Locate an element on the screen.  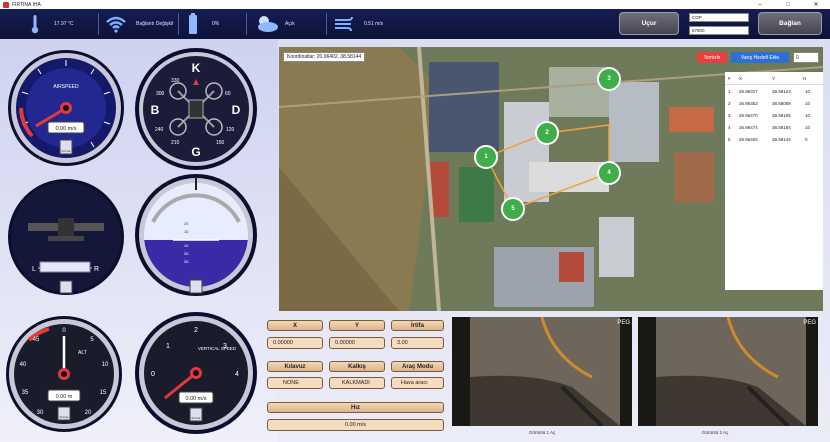
table-row: 5 26.96402 38.58144 0 is located at coordinates (774, 139).